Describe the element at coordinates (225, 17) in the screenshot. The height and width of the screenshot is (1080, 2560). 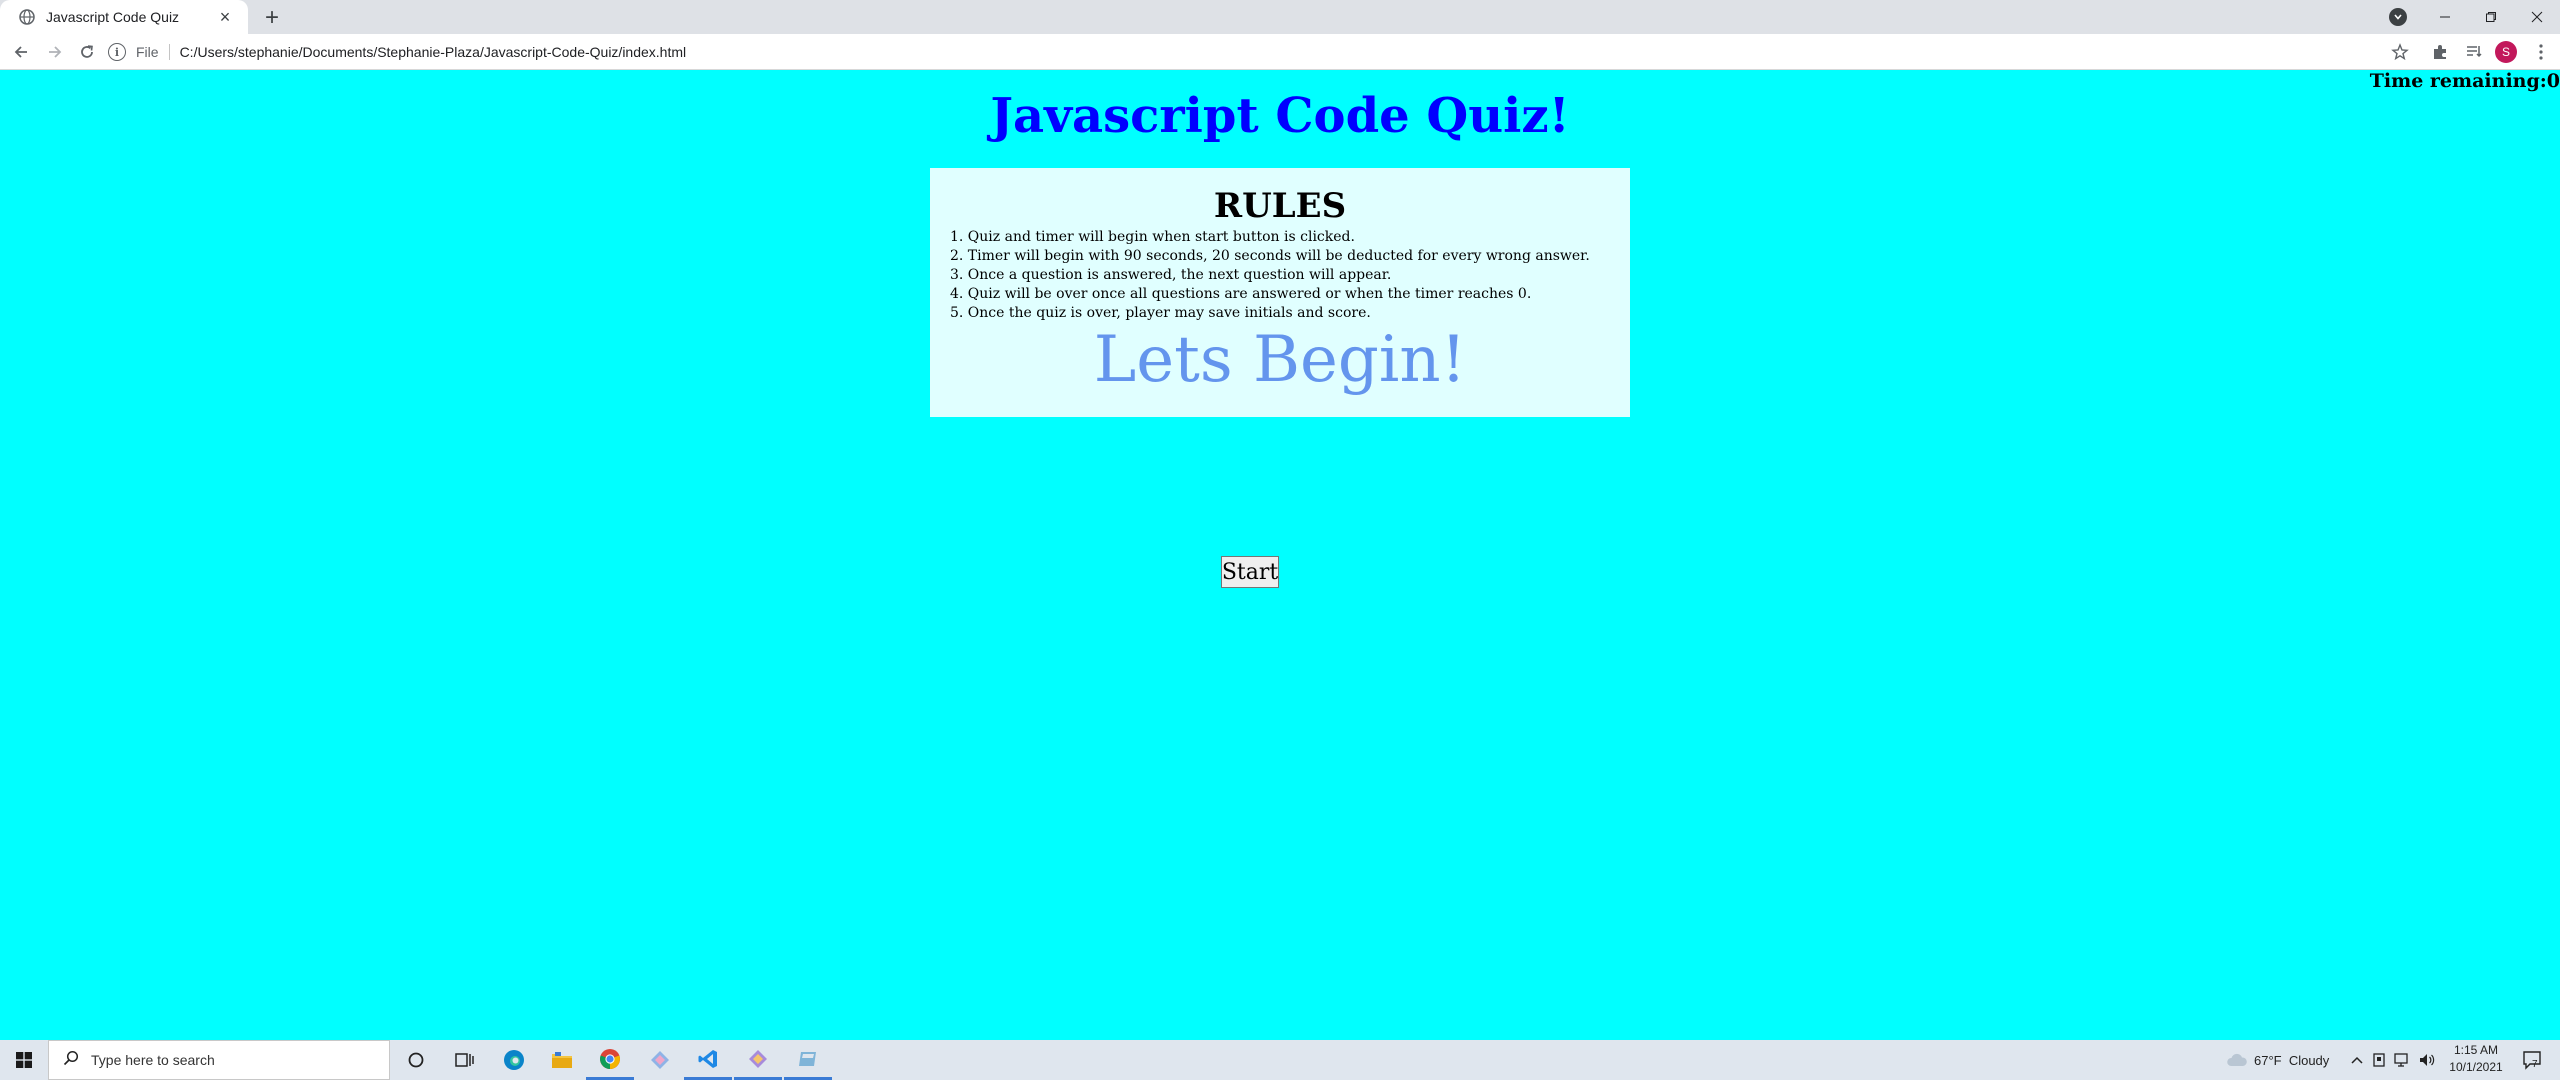
I see `tab-close-icon: ×` at that location.